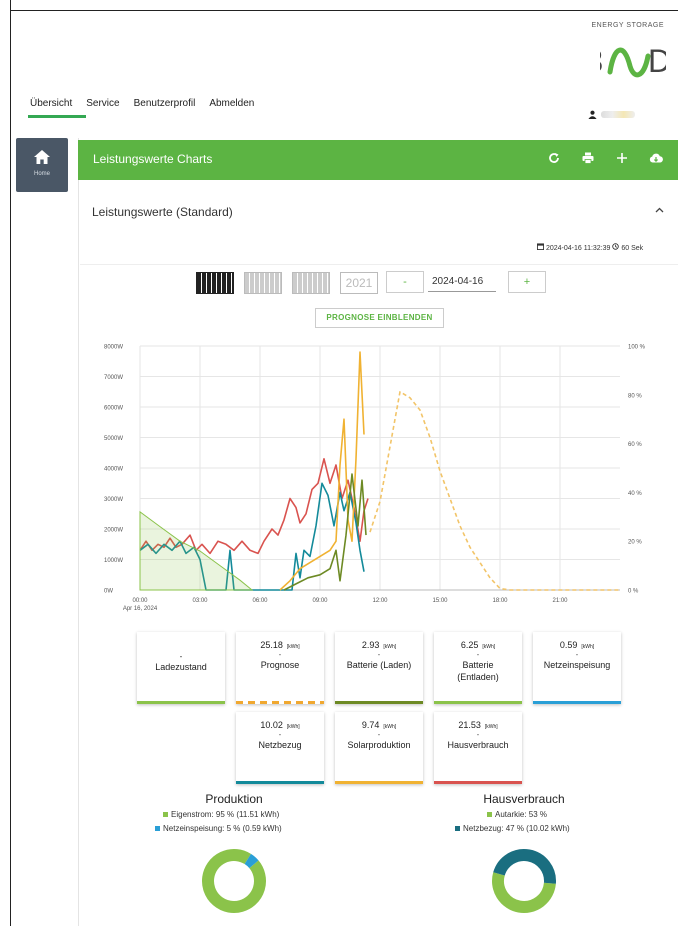 Image resolution: width=678 pixels, height=926 pixels. I want to click on collapse-chevron-icon, so click(659, 210).